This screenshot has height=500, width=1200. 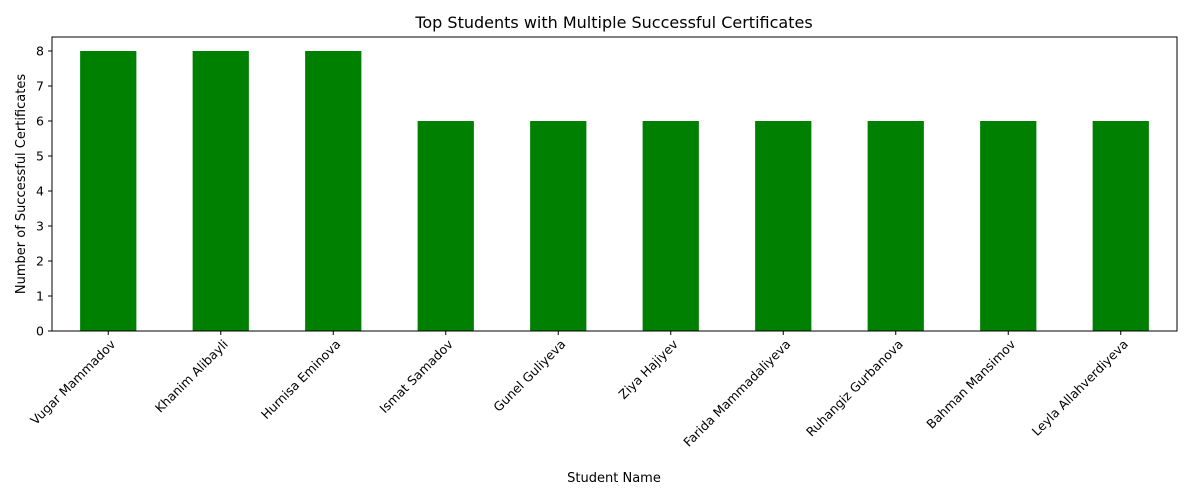 I want to click on x-tick-label: Ismat Samadov, so click(x=416, y=376).